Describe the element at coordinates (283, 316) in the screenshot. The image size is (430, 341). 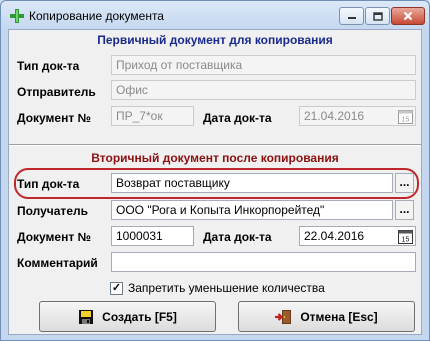
I see `exit-door-icon` at that location.